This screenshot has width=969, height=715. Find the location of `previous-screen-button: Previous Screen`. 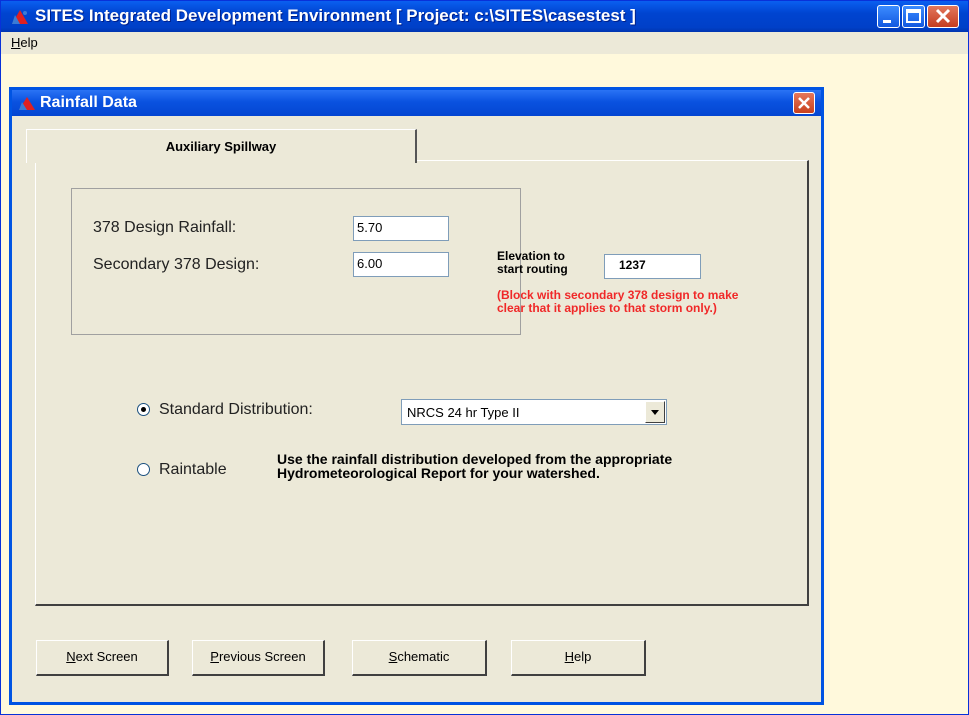

previous-screen-button: Previous Screen is located at coordinates (258, 658).